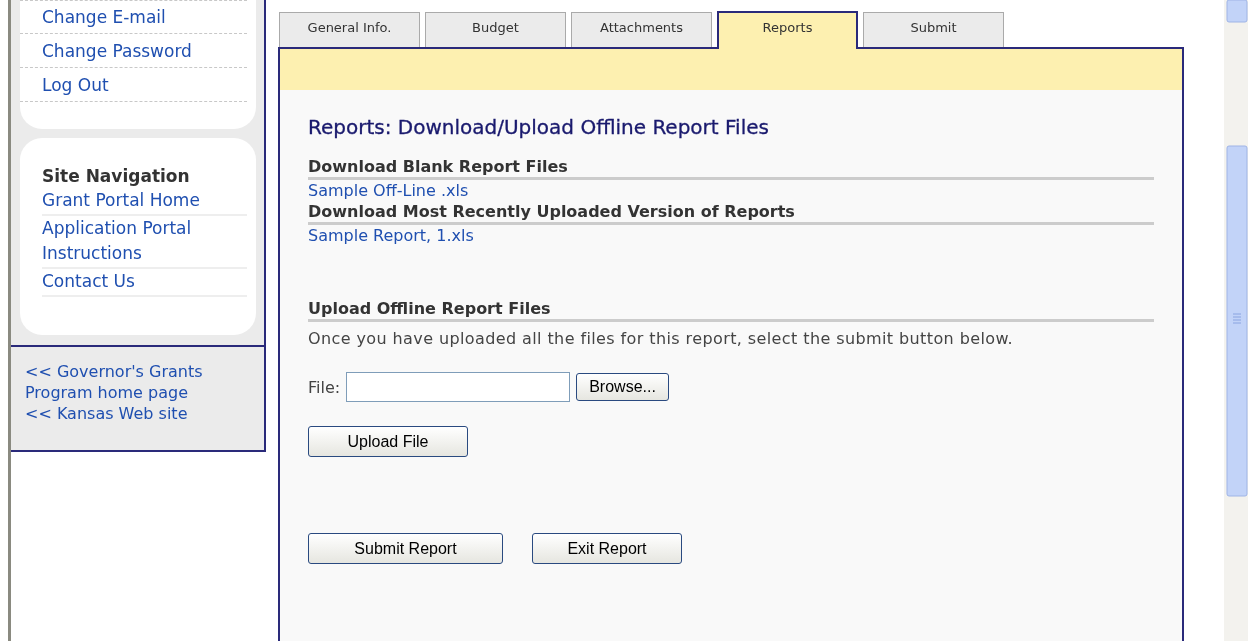 This screenshot has height=641, width=1250. I want to click on sidebar-link: Change E-mail, so click(133, 17).